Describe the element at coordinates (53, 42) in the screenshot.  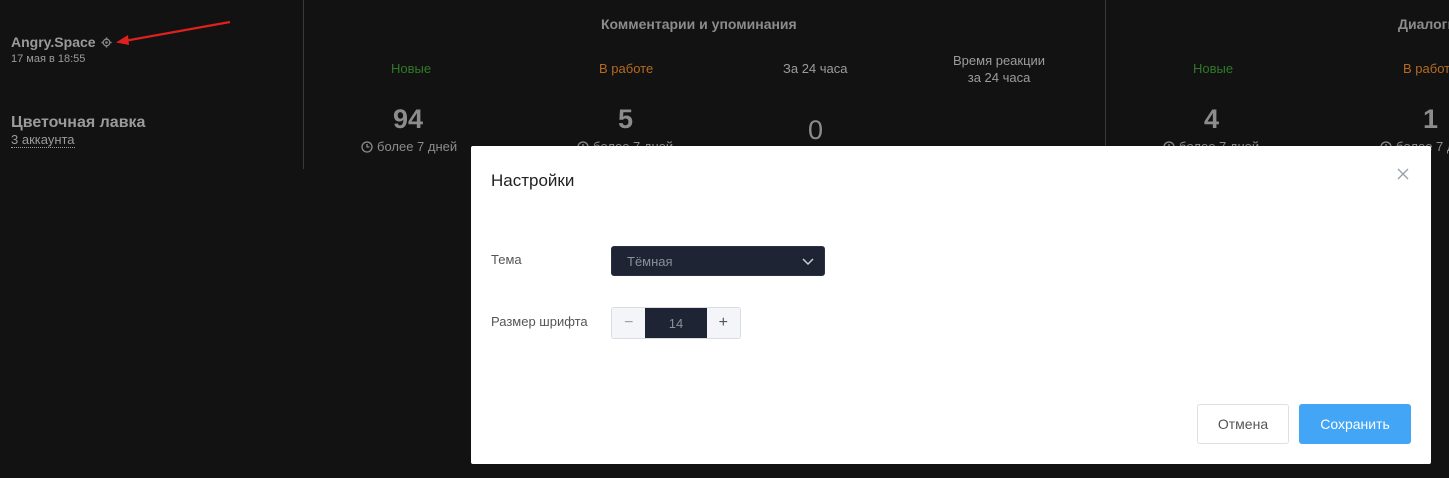
I see `brand-name: Angry.Space` at that location.